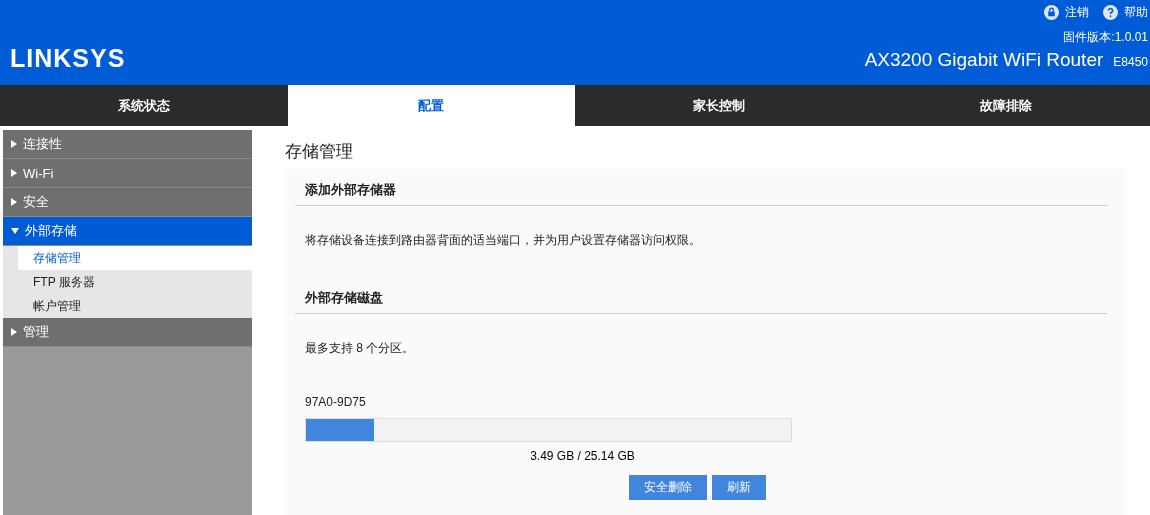 The height and width of the screenshot is (515, 1150). Describe the element at coordinates (335, 402) in the screenshot. I see `disk-name: 97A0-9D75` at that location.